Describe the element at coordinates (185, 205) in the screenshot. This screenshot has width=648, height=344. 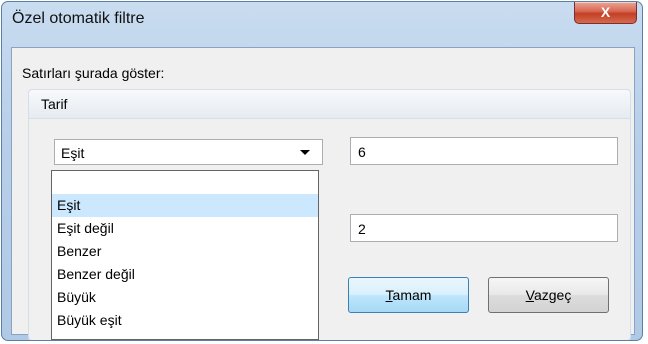
I see `dropdown-item-esit: Eşit` at that location.